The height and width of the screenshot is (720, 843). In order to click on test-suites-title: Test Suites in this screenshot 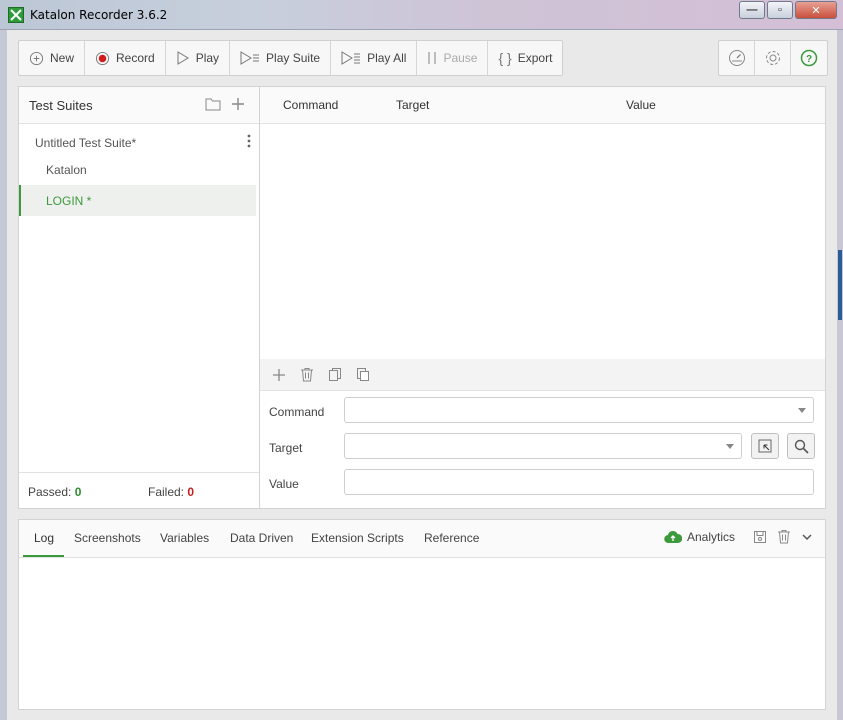, I will do `click(61, 105)`.